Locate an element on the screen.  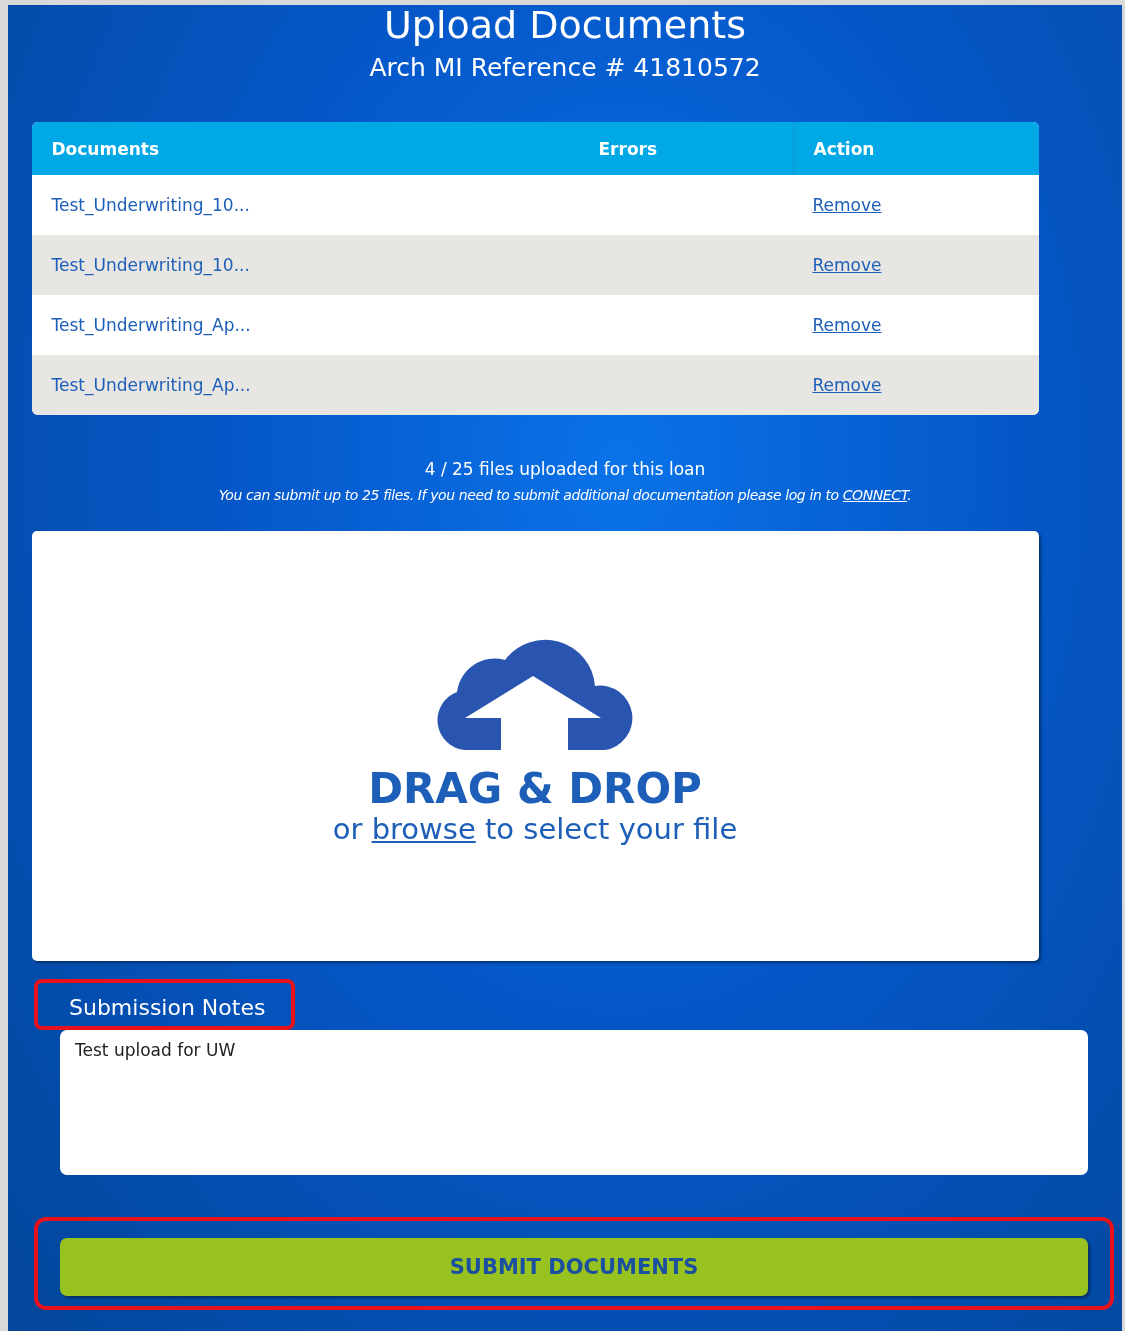
connect-link: CONNECT is located at coordinates (875, 495).